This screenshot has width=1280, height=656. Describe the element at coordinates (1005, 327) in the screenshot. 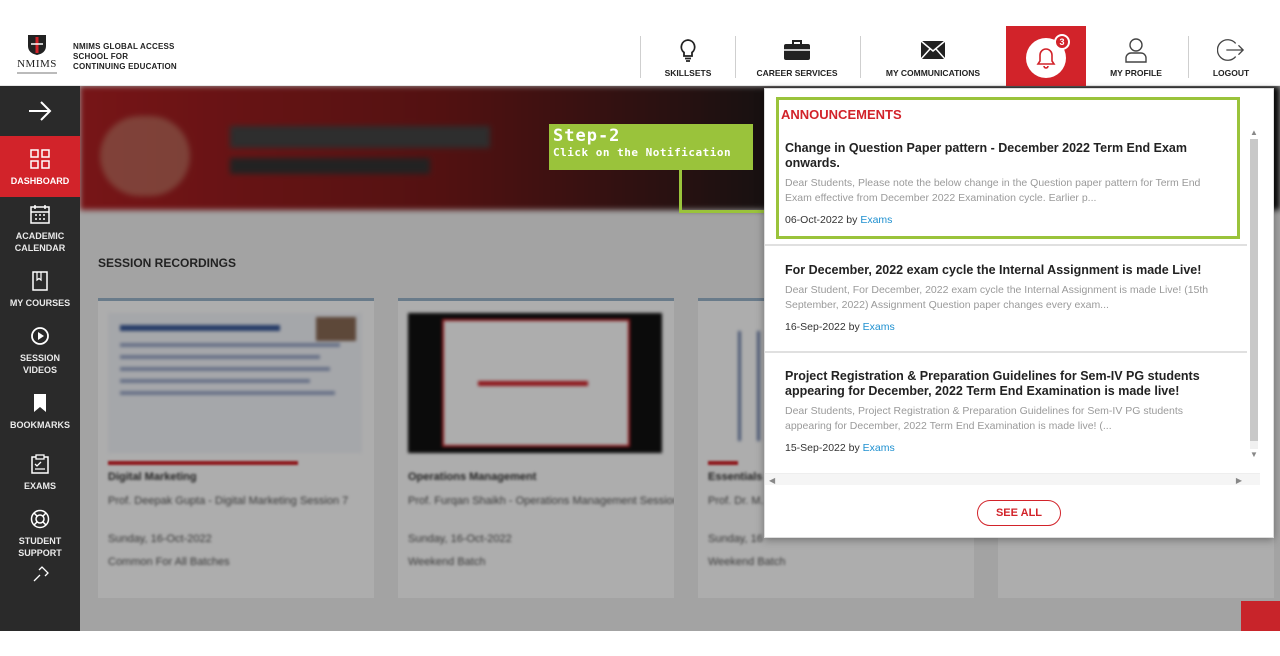

I see `announcement-meta: 16-Sep-2022 by Exams` at that location.